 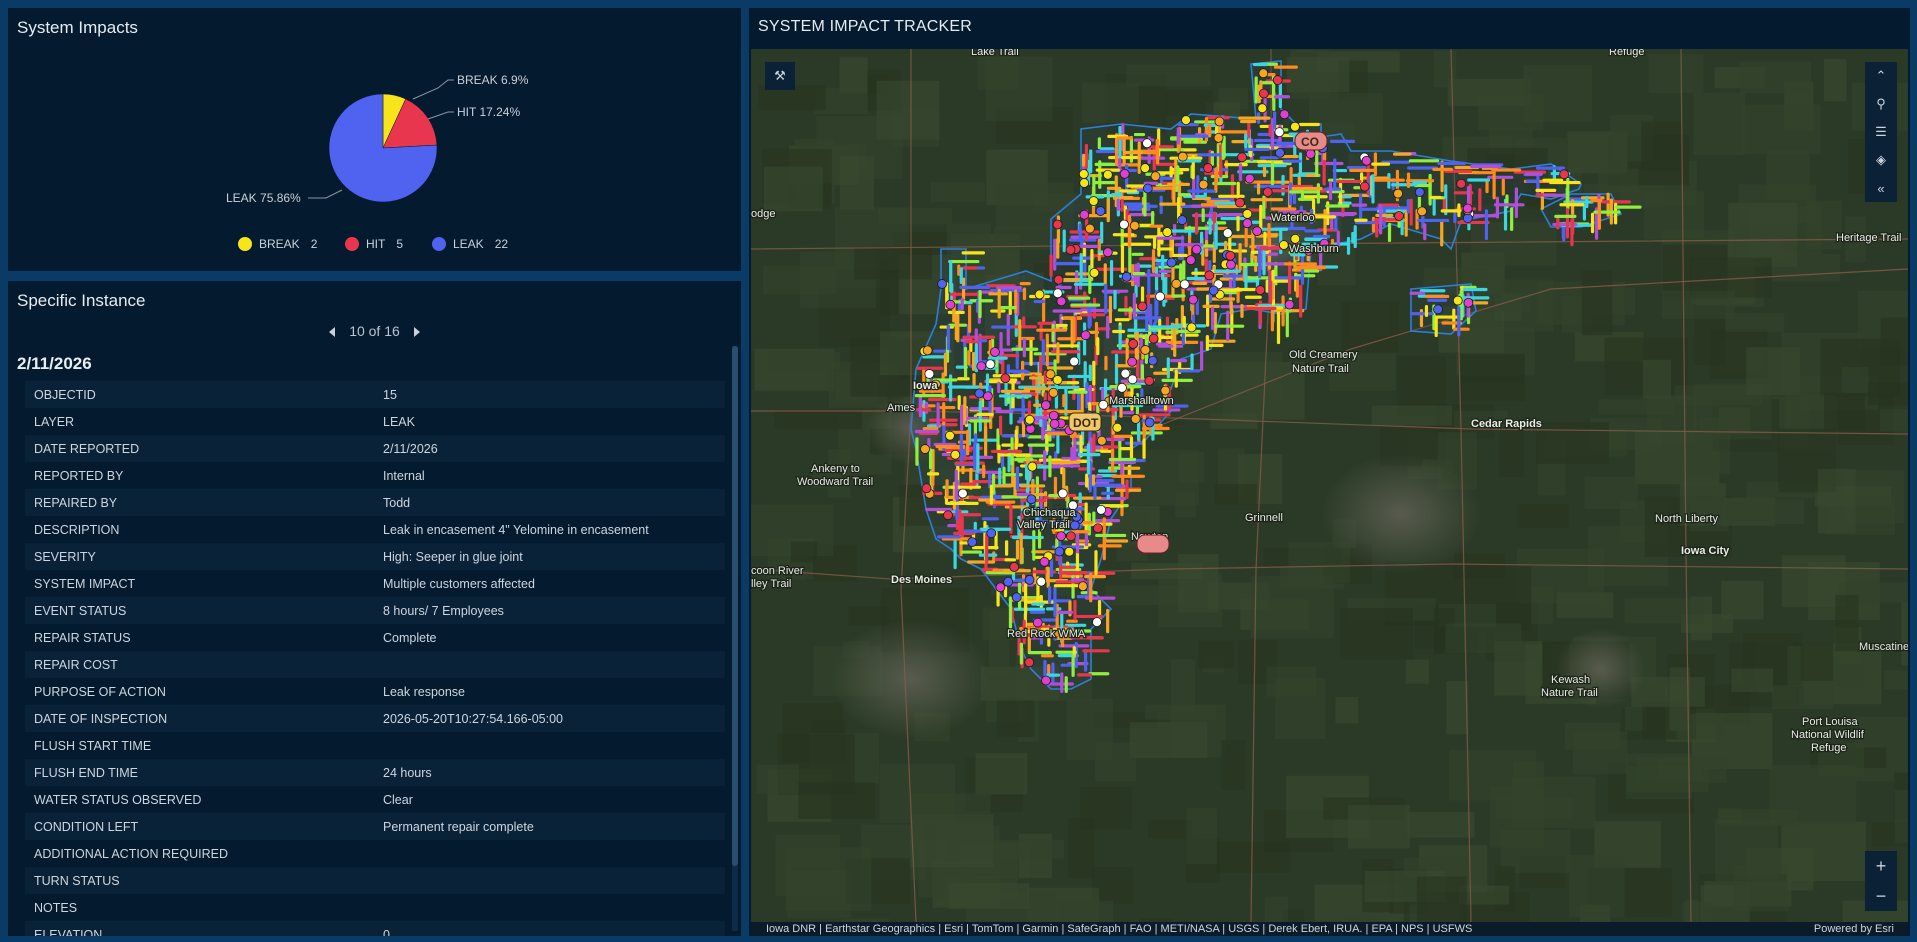 What do you see at coordinates (780, 76) in the screenshot?
I see `wrench-icon: ⚒` at bounding box center [780, 76].